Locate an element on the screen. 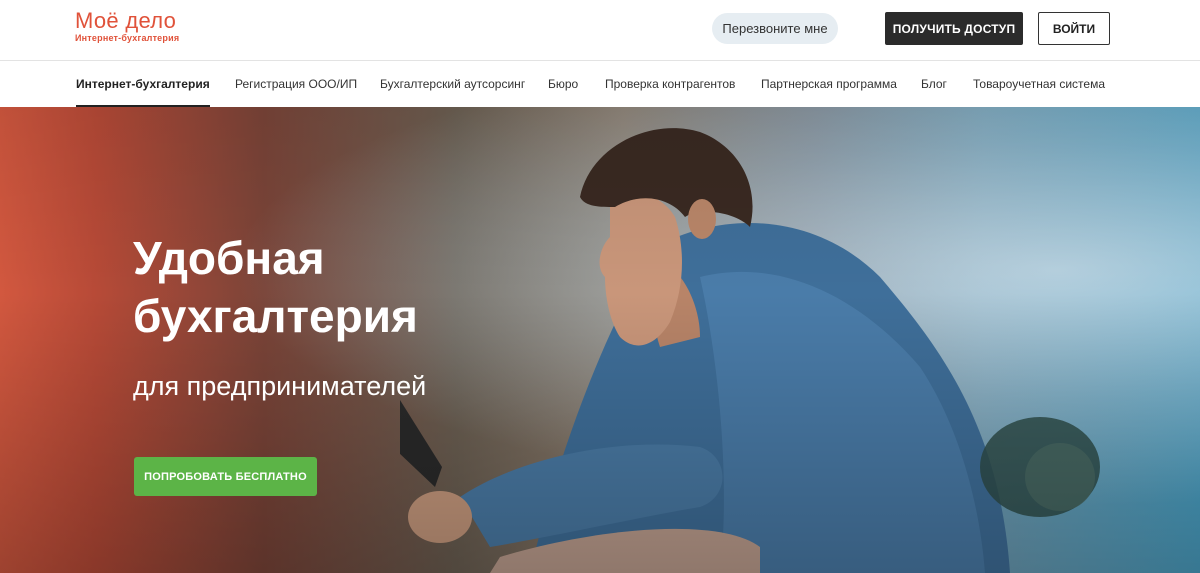 This screenshot has height=573, width=1200. nav-item-outsourcing: Бухгалтерский аутсорсинг is located at coordinates (452, 84).